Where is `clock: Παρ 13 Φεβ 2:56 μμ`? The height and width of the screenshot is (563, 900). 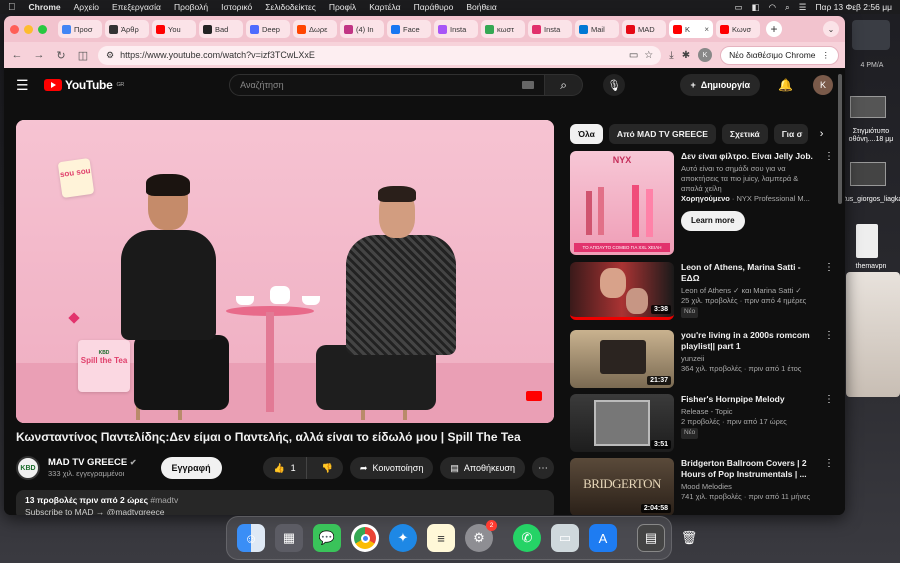
clock: Παρ 13 Φεβ 2:56 μμ is located at coordinates (853, 7).